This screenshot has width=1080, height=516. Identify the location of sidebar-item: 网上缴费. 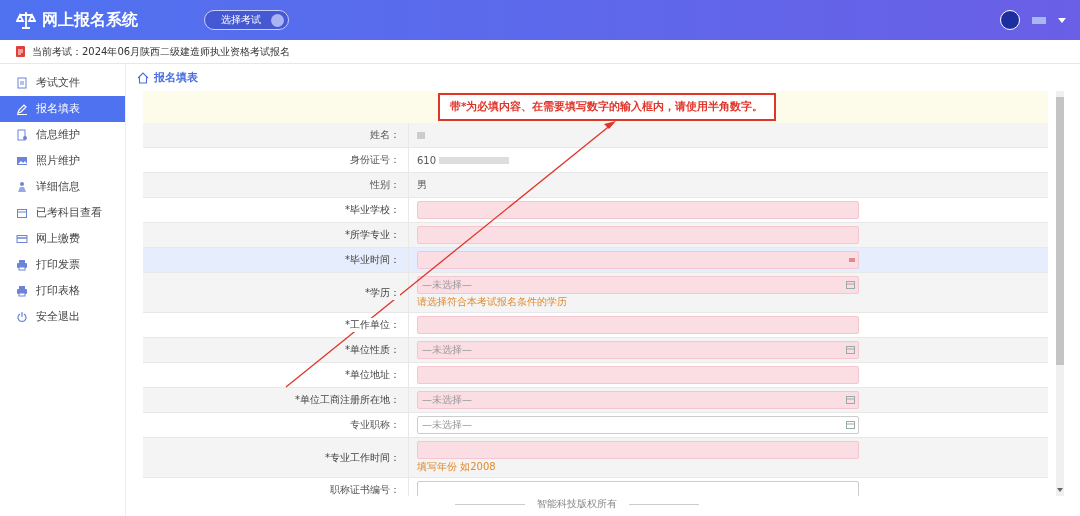
(62, 239).